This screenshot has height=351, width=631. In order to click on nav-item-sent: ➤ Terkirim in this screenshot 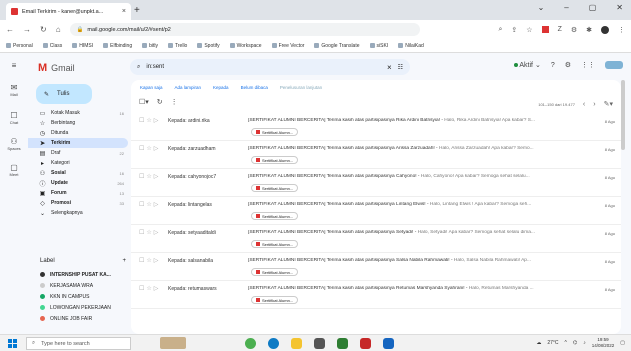, I will do `click(78, 143)`.